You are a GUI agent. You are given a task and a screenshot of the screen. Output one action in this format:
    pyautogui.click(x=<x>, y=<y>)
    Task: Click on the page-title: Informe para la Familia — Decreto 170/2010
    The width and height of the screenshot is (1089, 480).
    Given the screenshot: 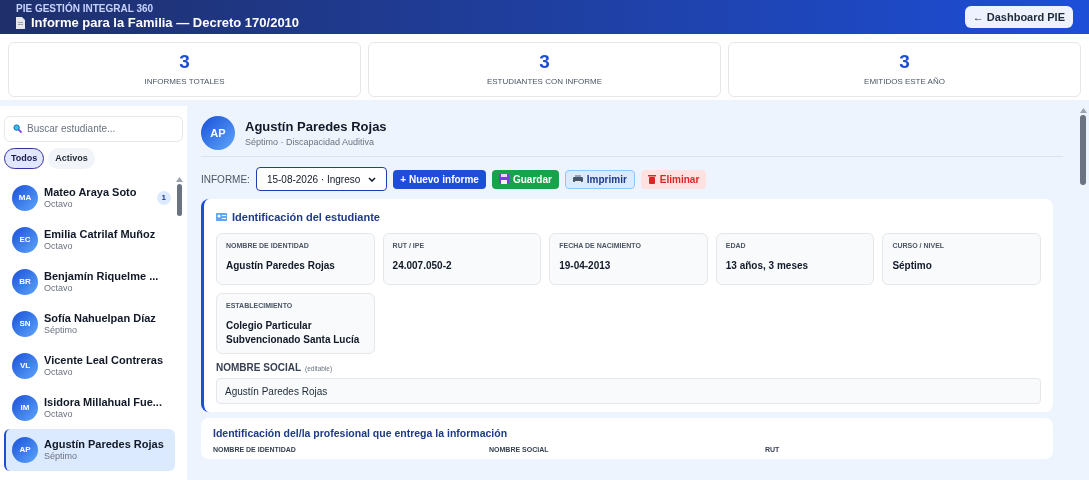 What is the action you would take?
    pyautogui.click(x=165, y=23)
    